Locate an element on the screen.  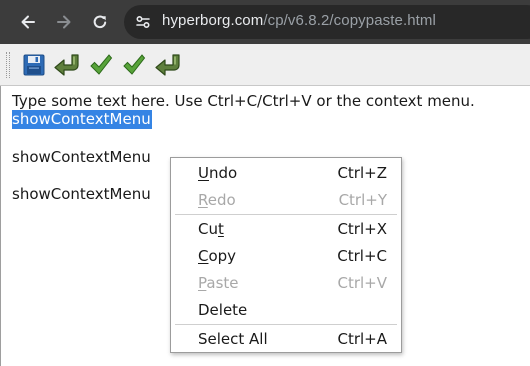
undo-button is located at coordinates (67, 65).